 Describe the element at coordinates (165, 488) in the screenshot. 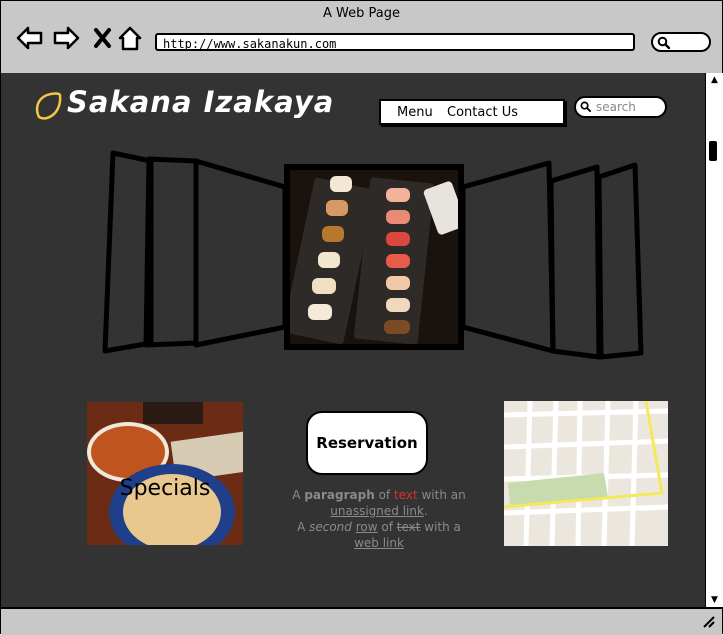

I see `specials-label: Specials` at that location.